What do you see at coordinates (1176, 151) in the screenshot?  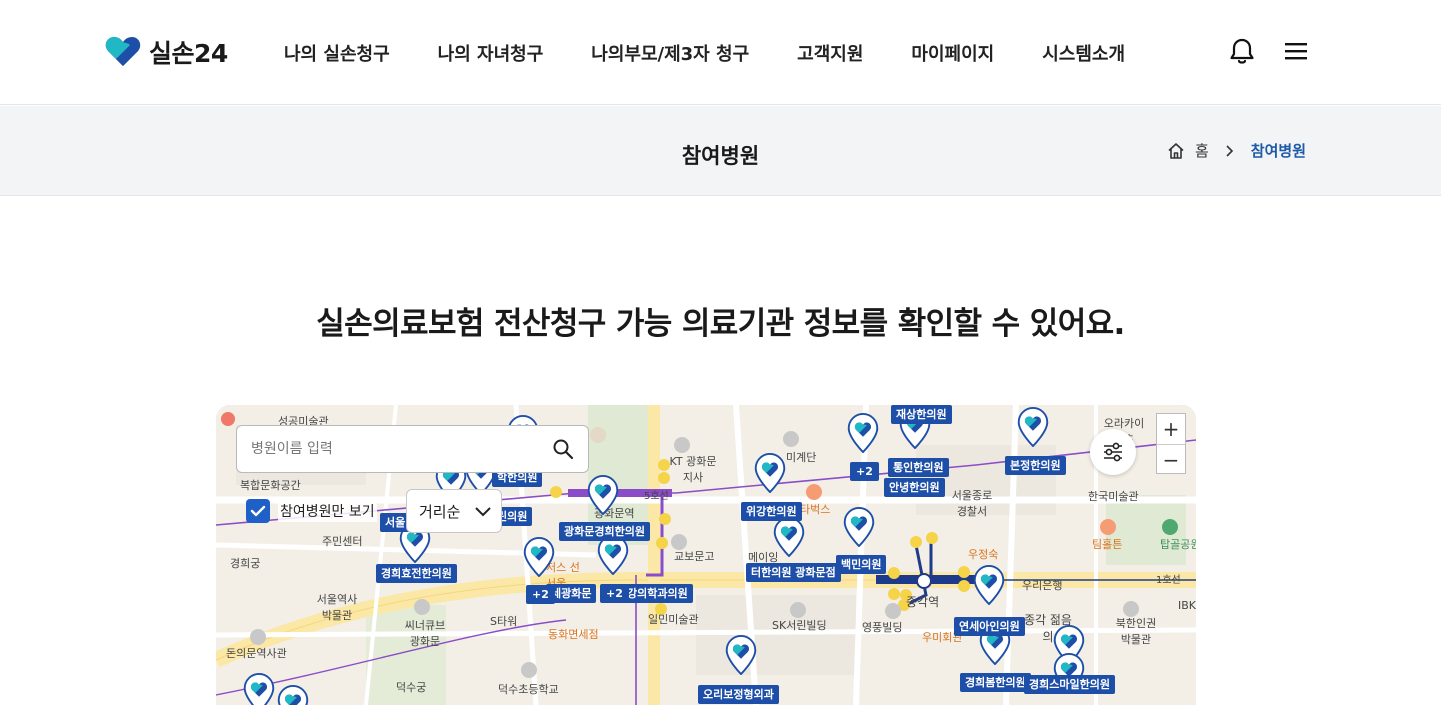 I see `home-icon` at bounding box center [1176, 151].